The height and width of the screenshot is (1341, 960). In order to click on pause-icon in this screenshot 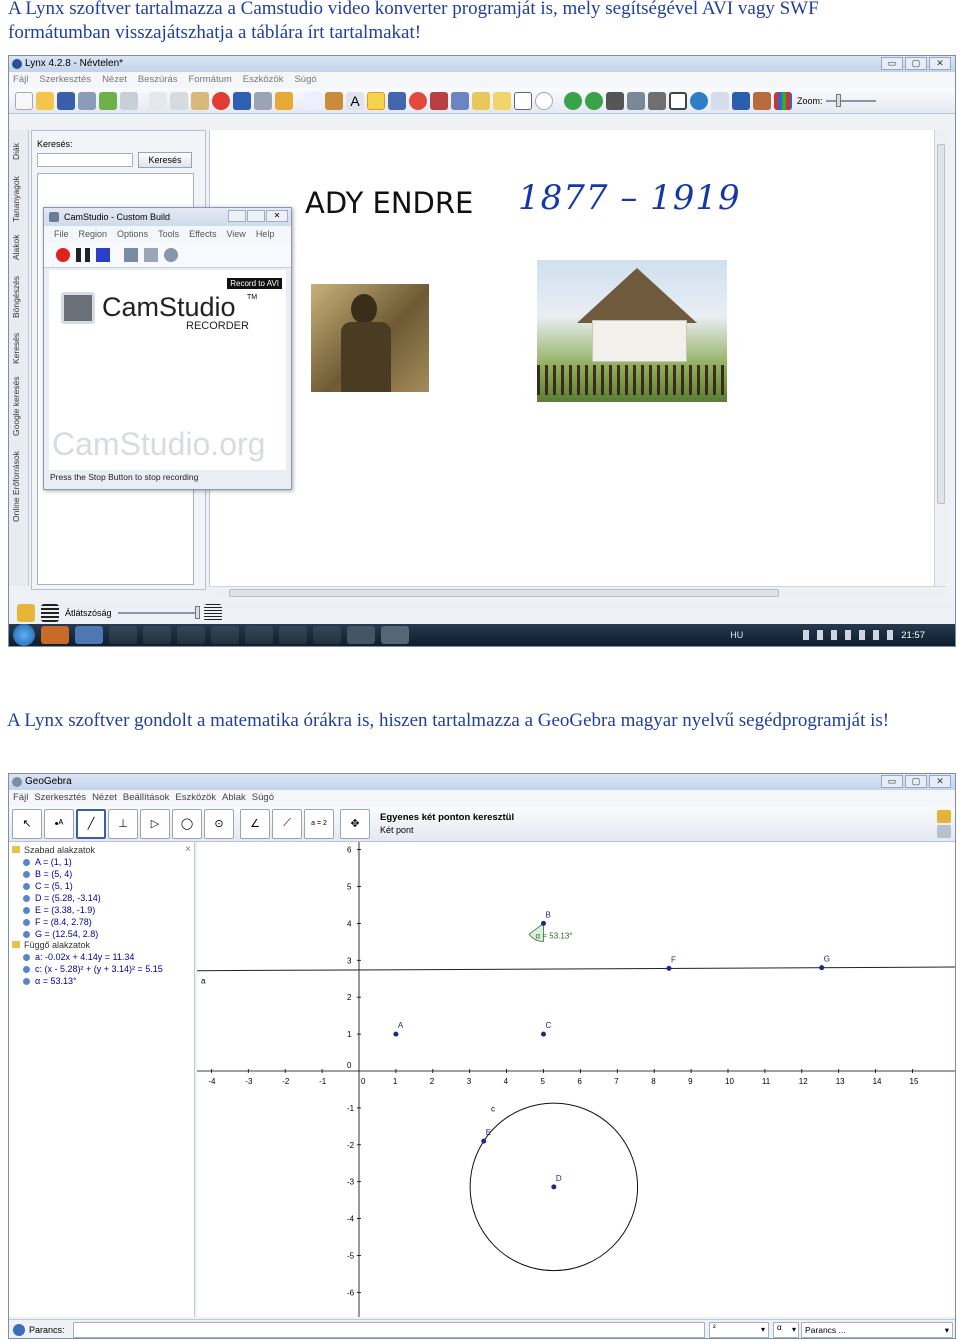, I will do `click(83, 254)`.